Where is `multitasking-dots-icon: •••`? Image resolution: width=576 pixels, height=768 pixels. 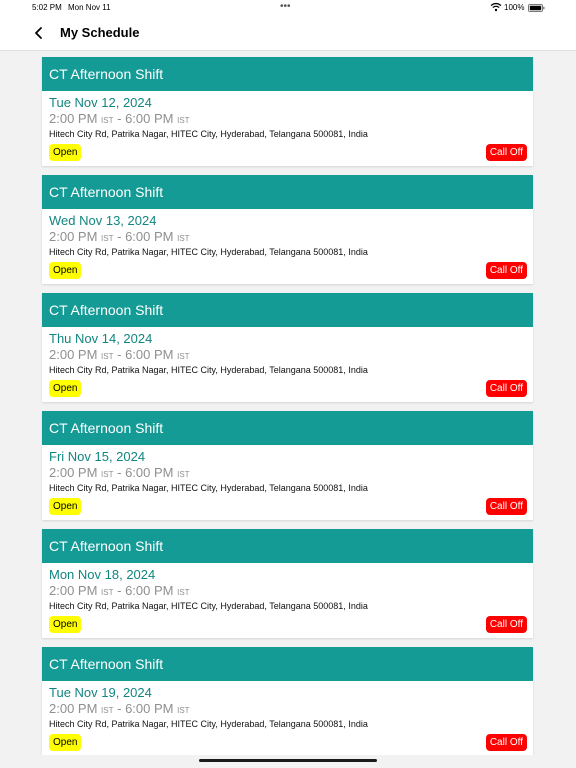 multitasking-dots-icon: ••• is located at coordinates (285, 6).